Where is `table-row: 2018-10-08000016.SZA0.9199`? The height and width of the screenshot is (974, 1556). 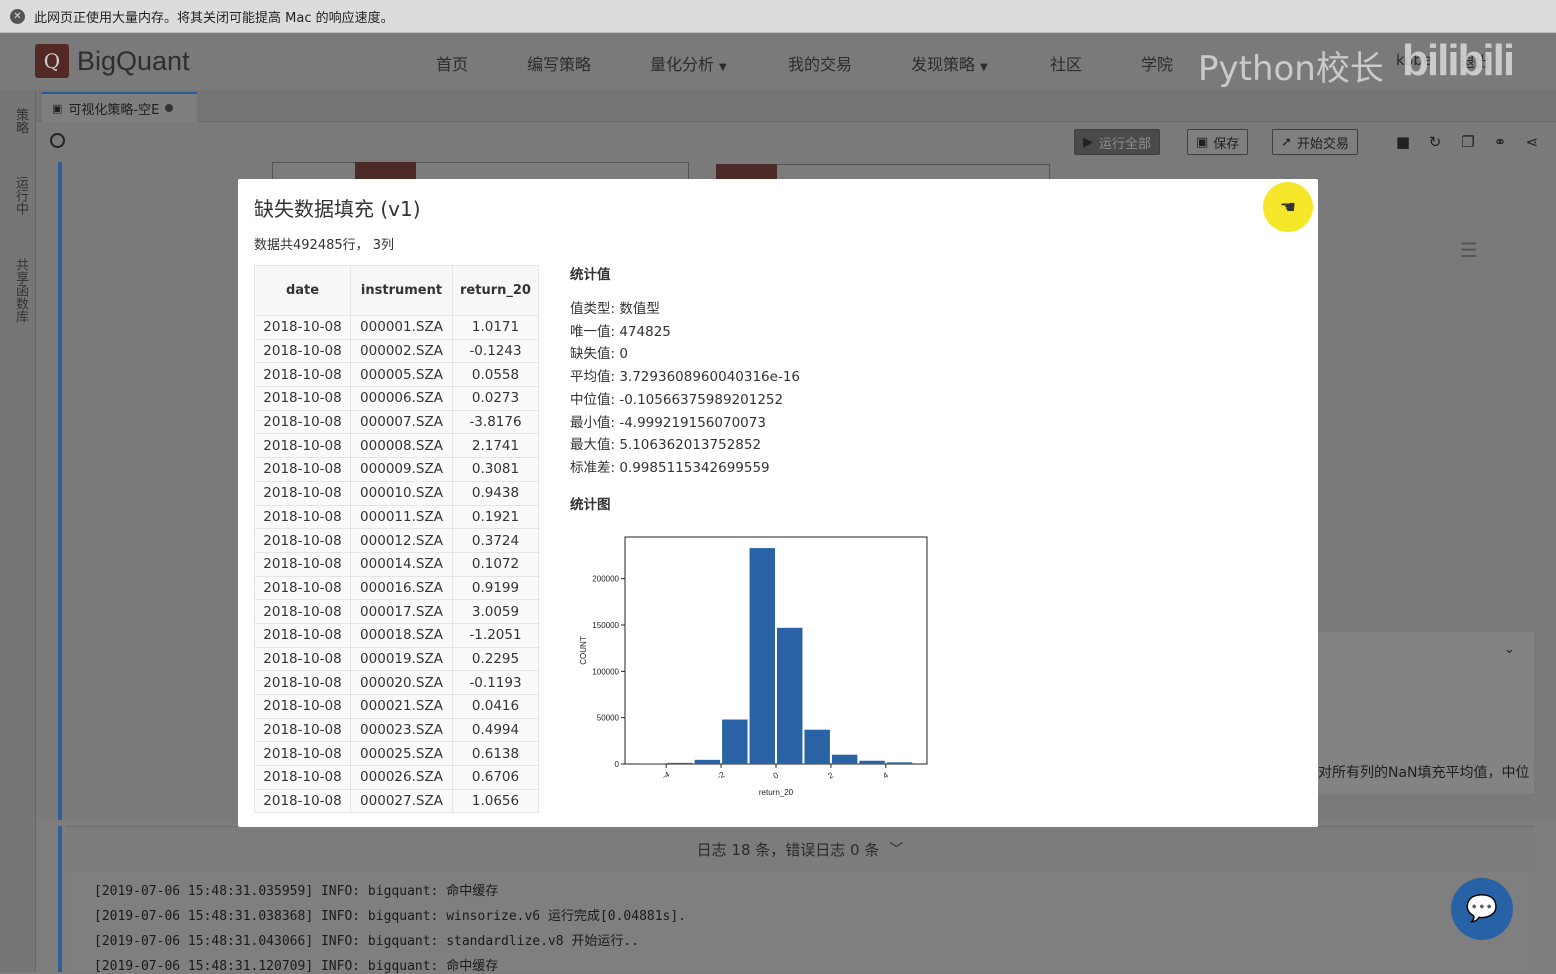 table-row: 2018-10-08000016.SZA0.9199 is located at coordinates (397, 588).